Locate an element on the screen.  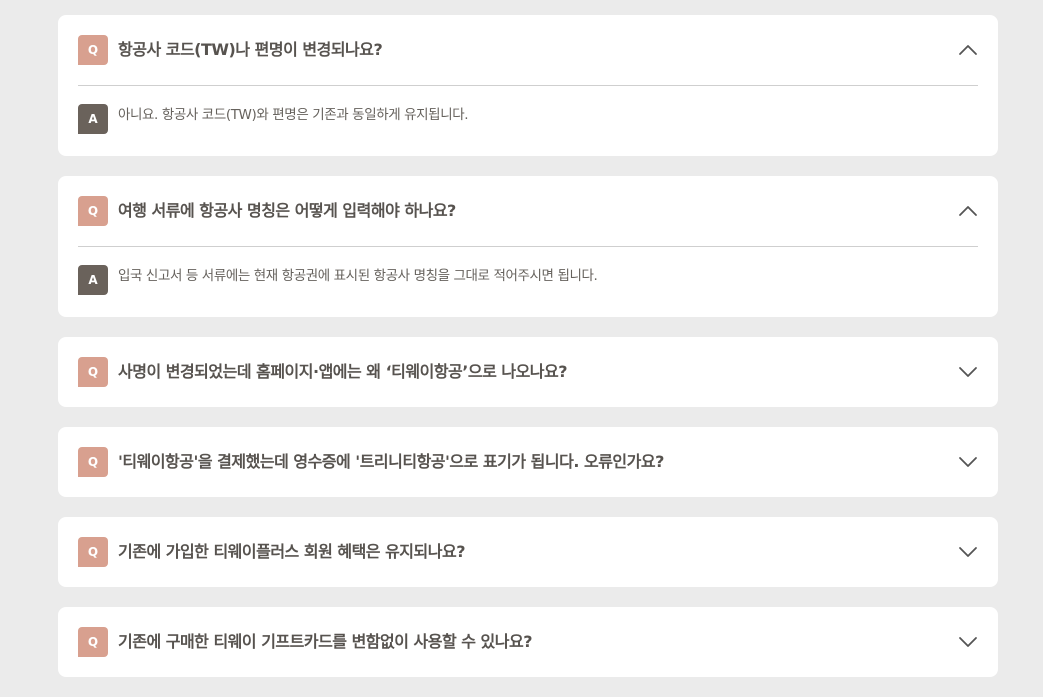
faq-answer: A 아니요. 항공사 코드(TW)와 편명은 기존과 동일하게 유지됩니다. is located at coordinates (528, 119).